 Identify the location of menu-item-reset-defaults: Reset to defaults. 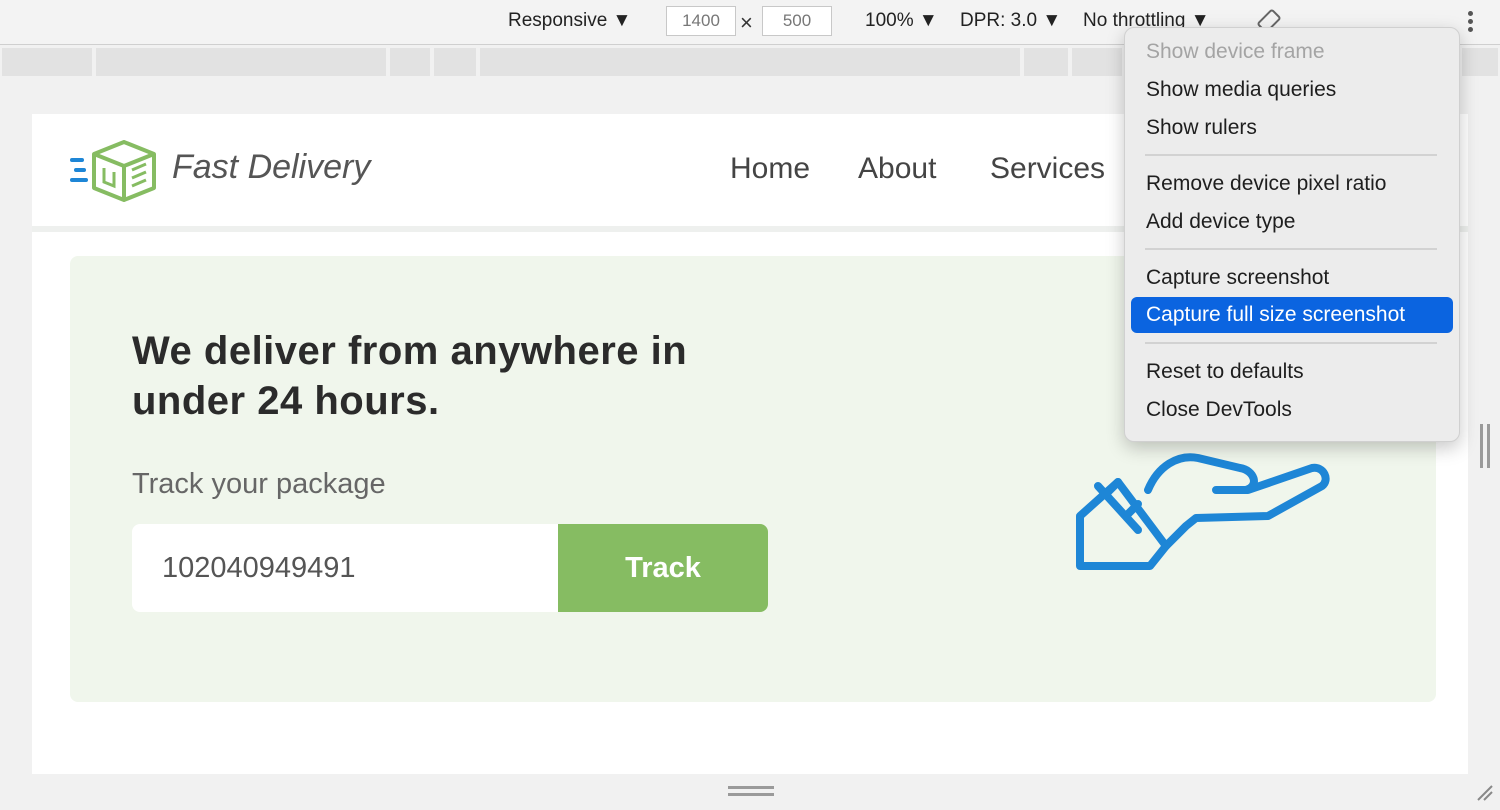
(1292, 372).